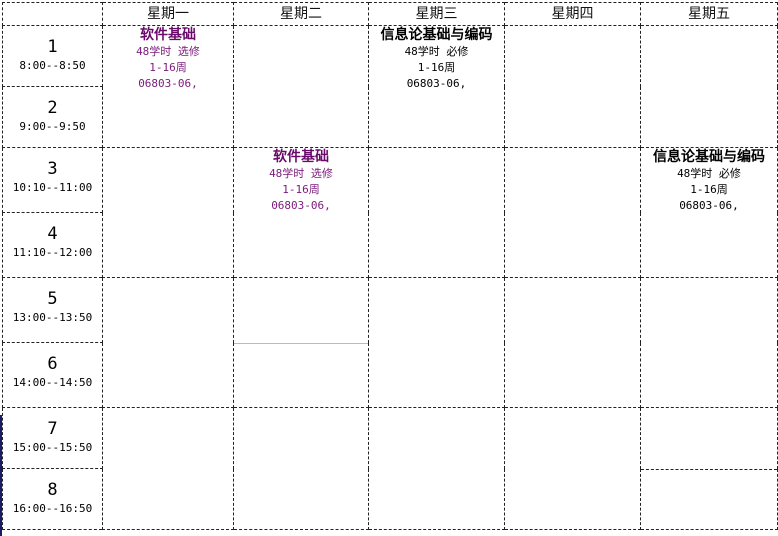  Describe the element at coordinates (52, 382) in the screenshot. I see `period-time: 14:00--14:50` at that location.